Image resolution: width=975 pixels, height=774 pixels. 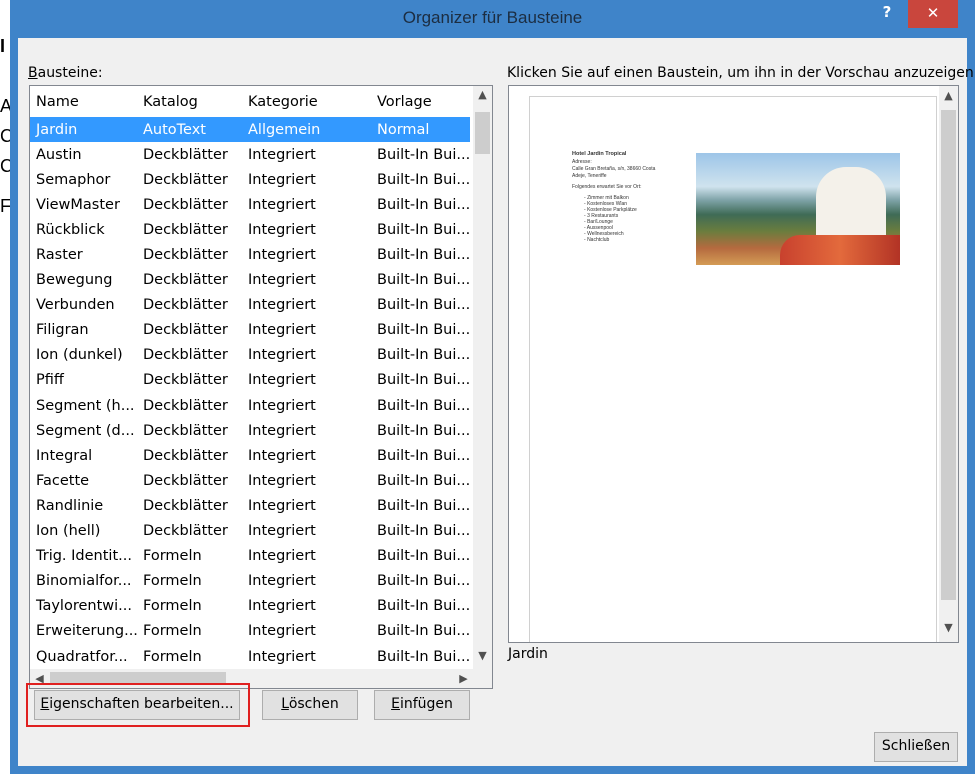 What do you see at coordinates (310, 705) in the screenshot?
I see `delete-button: Löschen` at bounding box center [310, 705].